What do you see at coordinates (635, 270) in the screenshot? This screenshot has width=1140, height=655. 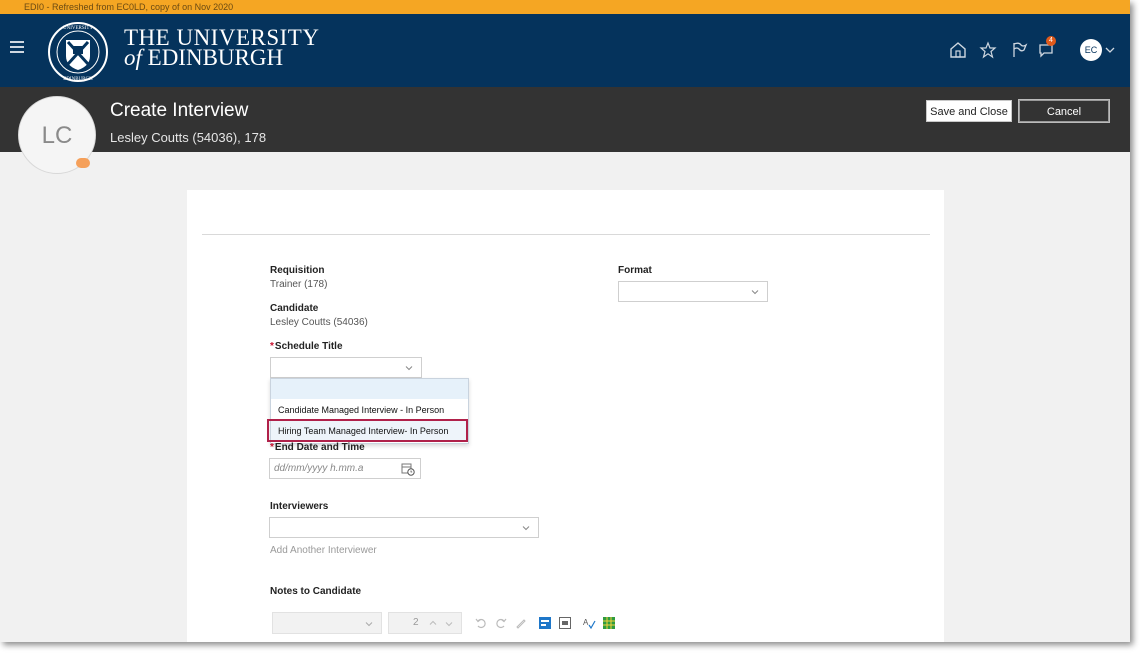 I see `format-label: Format` at bounding box center [635, 270].